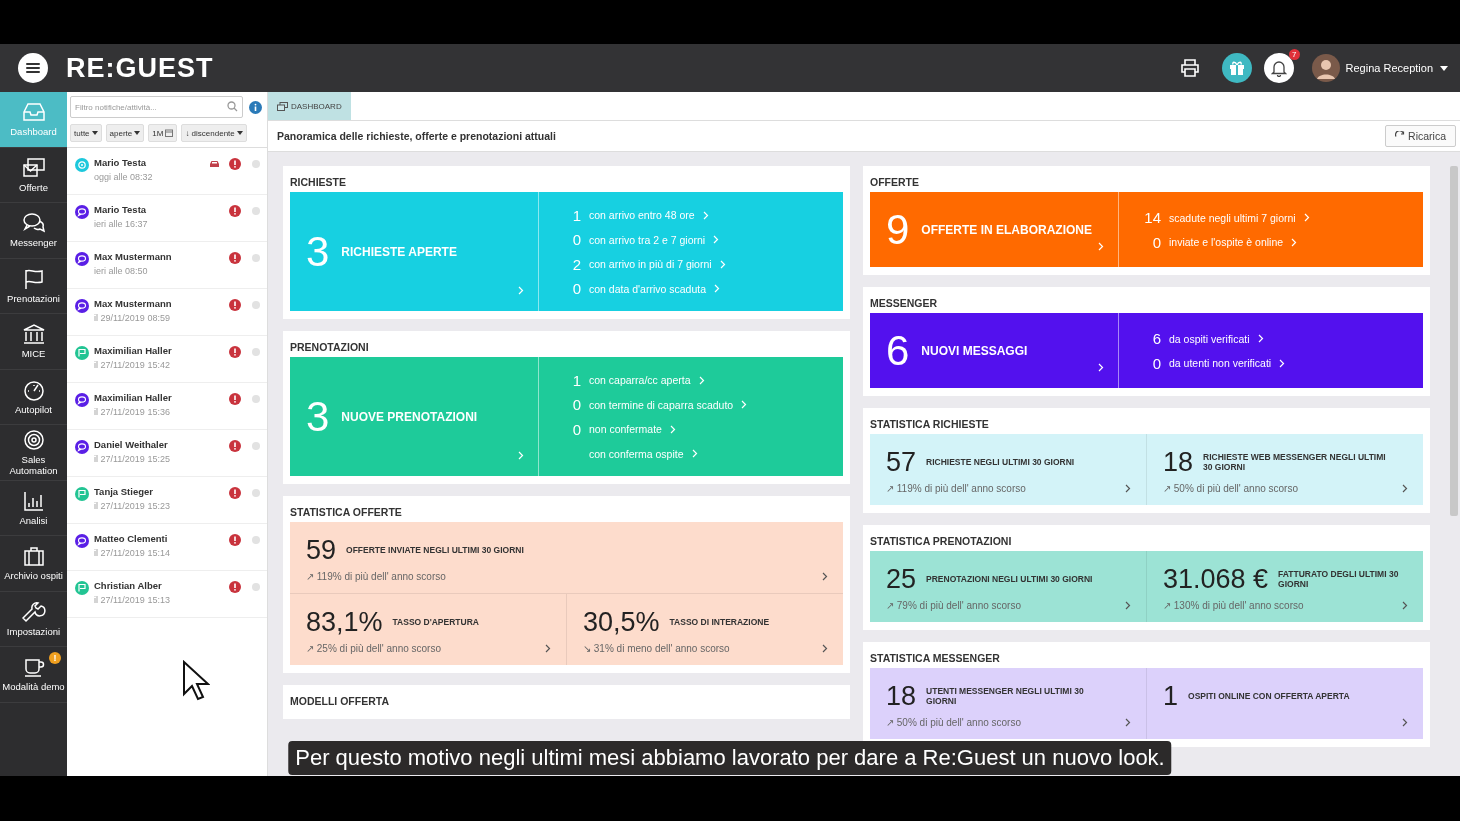  Describe the element at coordinates (163, 133) in the screenshot. I see `filter-dropdown: 1M` at that location.